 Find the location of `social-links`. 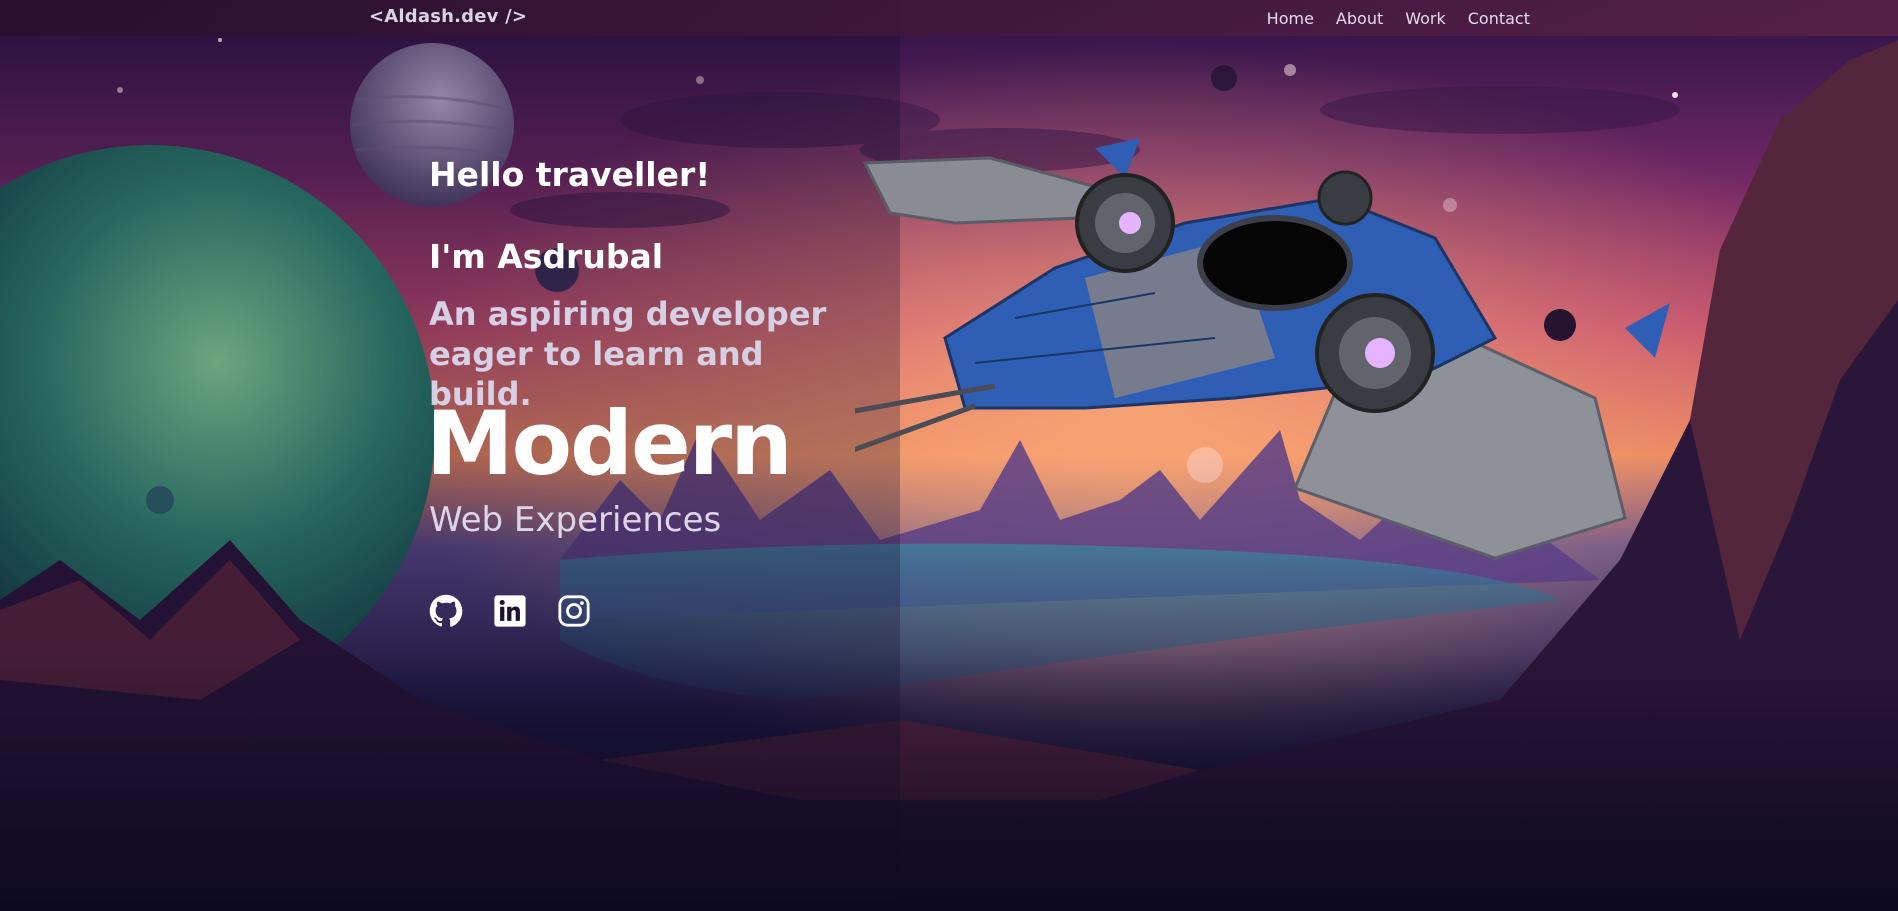

social-links is located at coordinates (510, 611).